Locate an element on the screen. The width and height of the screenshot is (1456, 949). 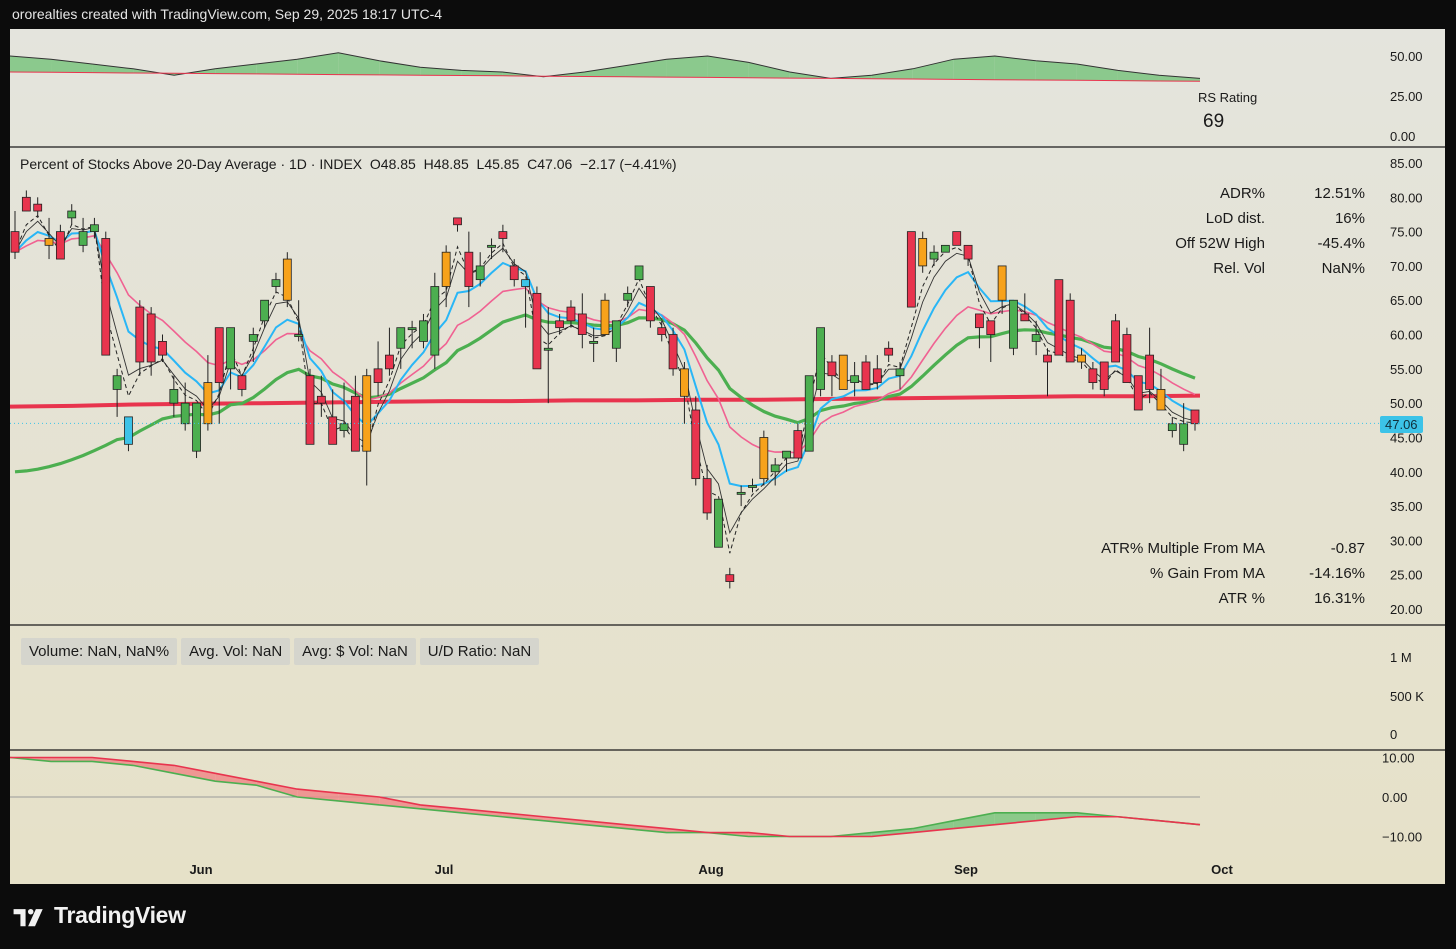
volume-axis-tick: 0 is located at coordinates (1393, 734).